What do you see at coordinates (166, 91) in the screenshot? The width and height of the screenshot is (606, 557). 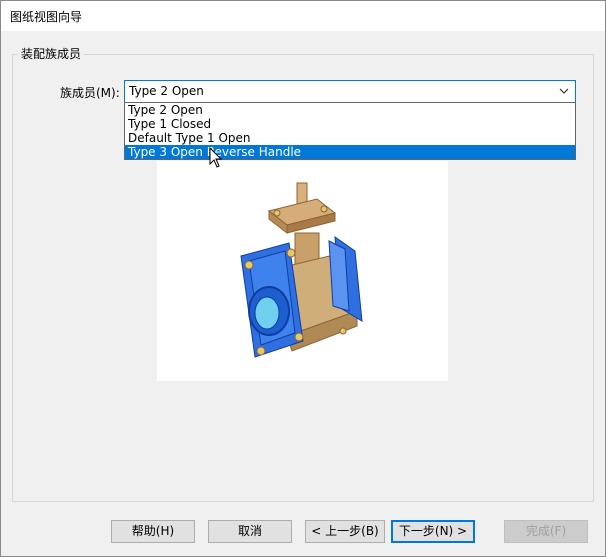 I see `combobox-value: Type 2 Open` at bounding box center [166, 91].